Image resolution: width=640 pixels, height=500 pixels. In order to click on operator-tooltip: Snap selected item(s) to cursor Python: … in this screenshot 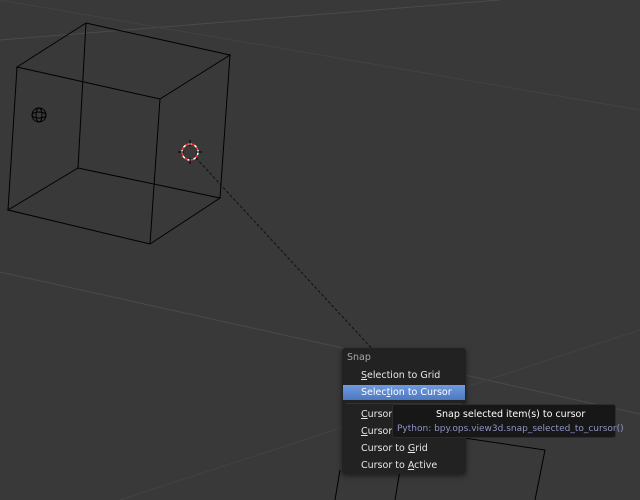, I will do `click(508, 421)`.